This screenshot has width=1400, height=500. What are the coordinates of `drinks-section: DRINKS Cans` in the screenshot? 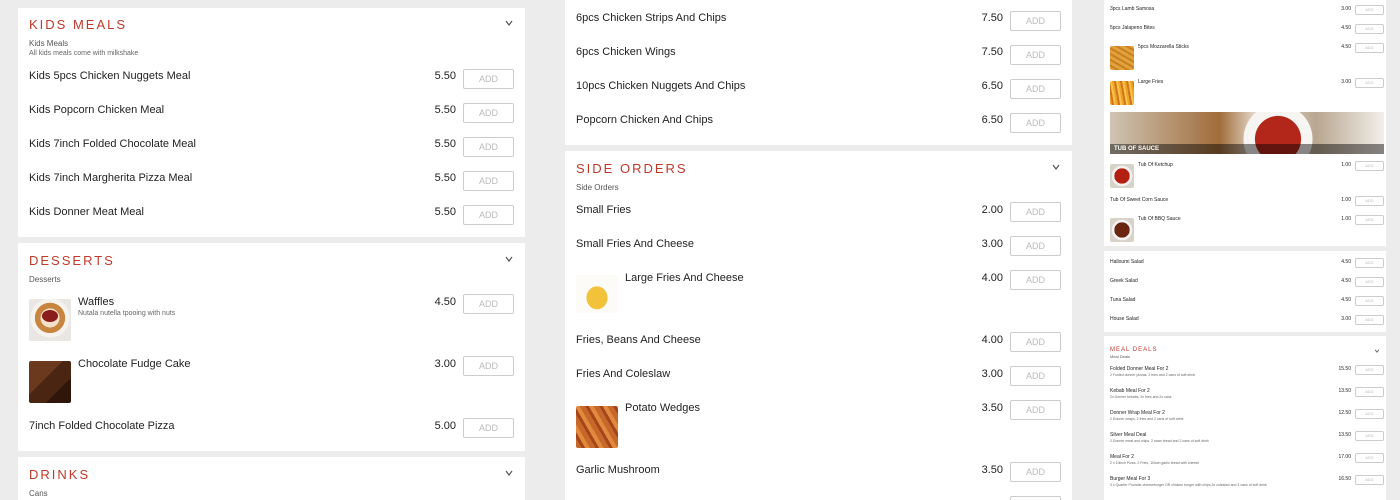 It's located at (271, 478).